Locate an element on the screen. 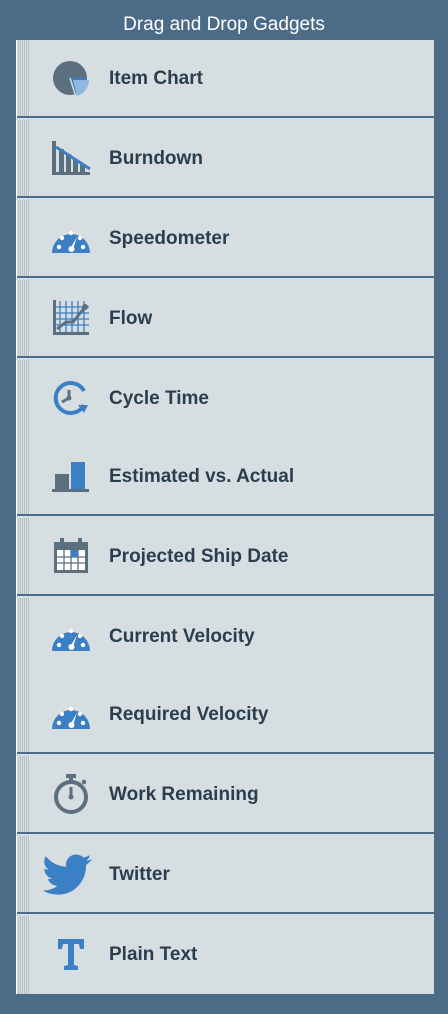  gadget-required-velocity: Required Velocity is located at coordinates (225, 715).